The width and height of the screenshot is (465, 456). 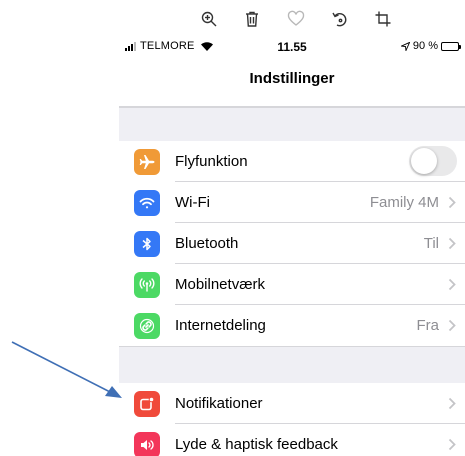 I want to click on airplane-mode-toggle, so click(x=433, y=161).